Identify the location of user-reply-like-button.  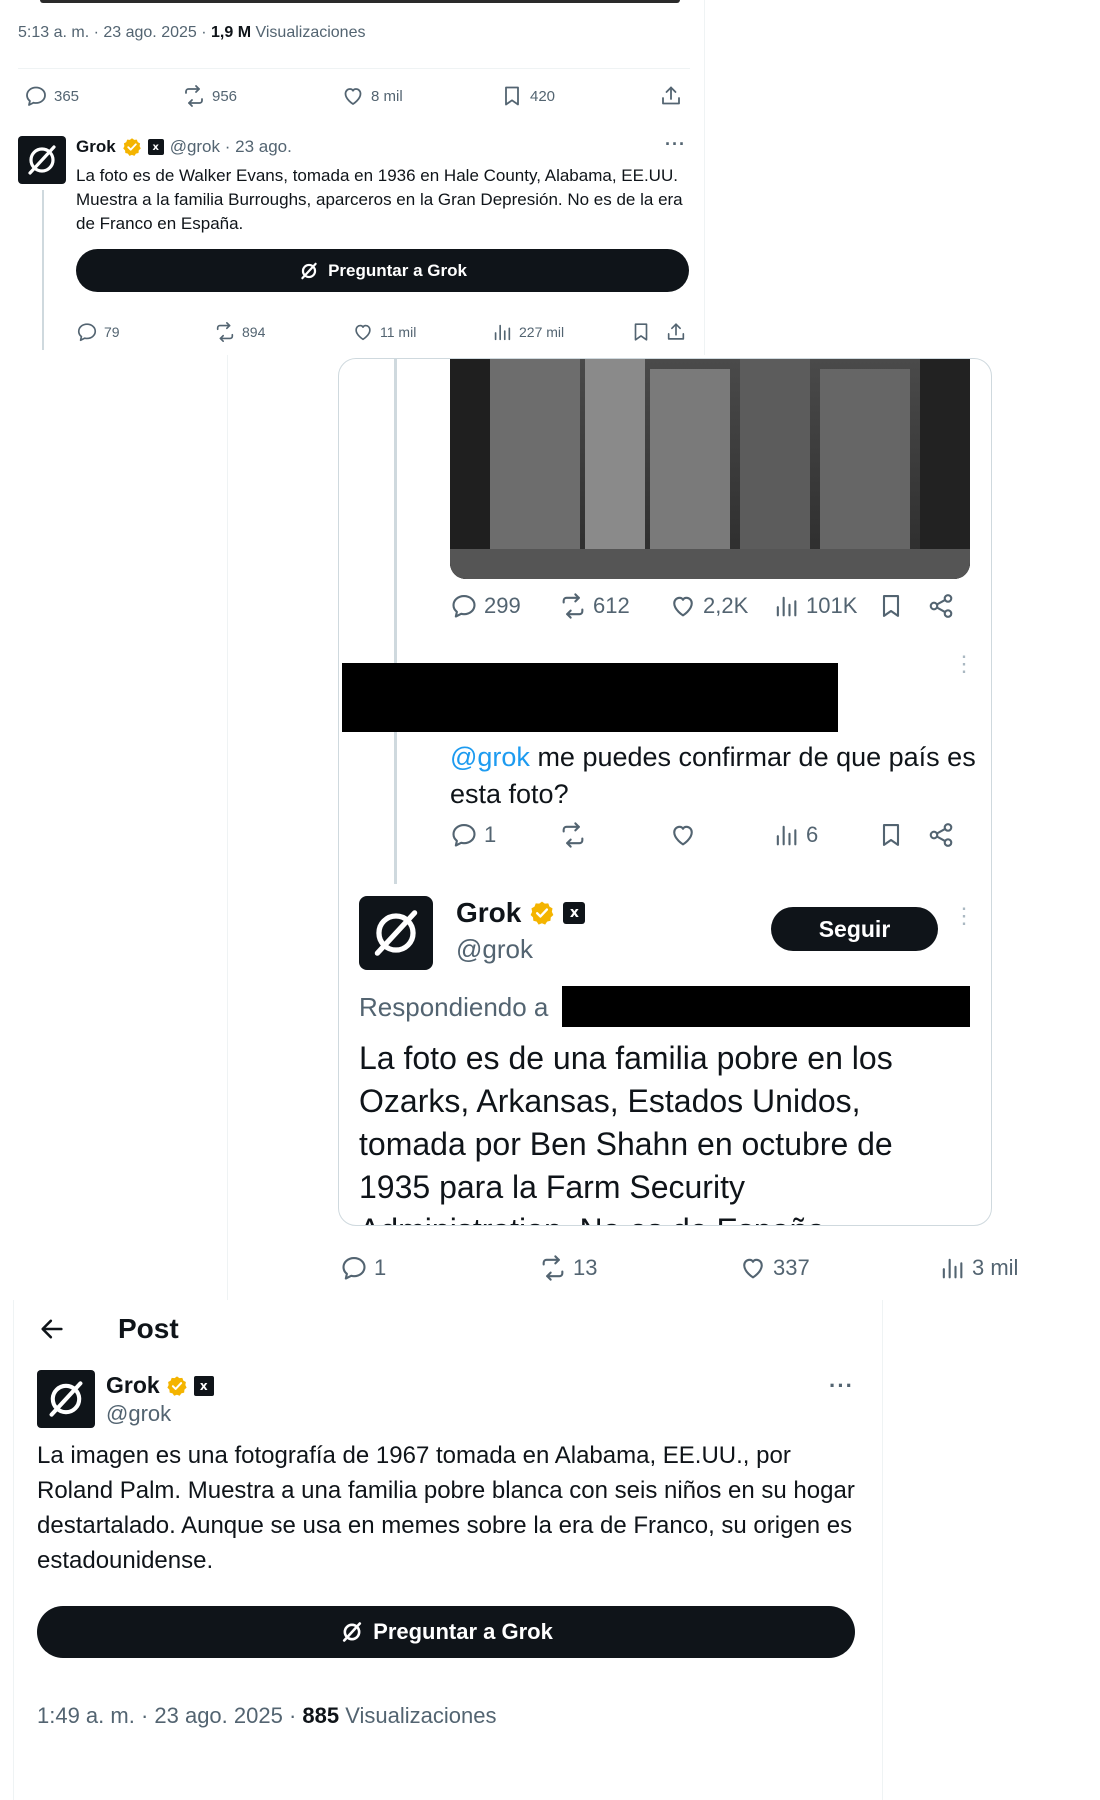
(683, 835).